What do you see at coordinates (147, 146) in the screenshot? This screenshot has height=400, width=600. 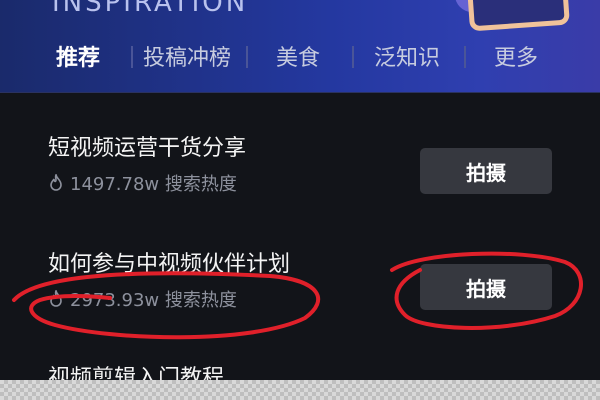 I see `item-title: 短视频运营干货分享` at bounding box center [147, 146].